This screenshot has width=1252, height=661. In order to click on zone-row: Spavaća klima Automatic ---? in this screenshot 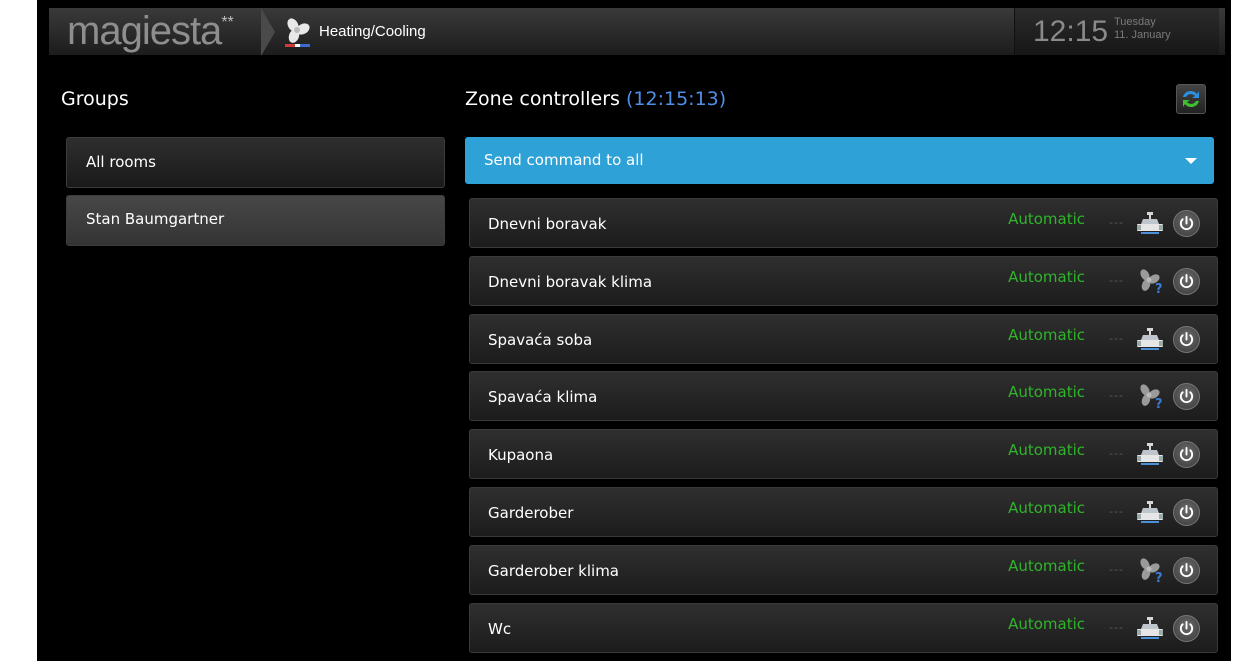, I will do `click(843, 396)`.